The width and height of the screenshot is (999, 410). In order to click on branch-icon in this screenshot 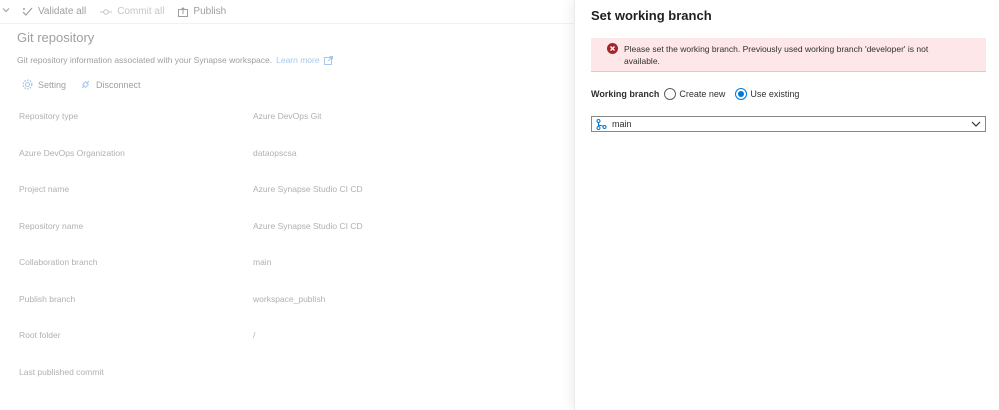, I will do `click(601, 124)`.